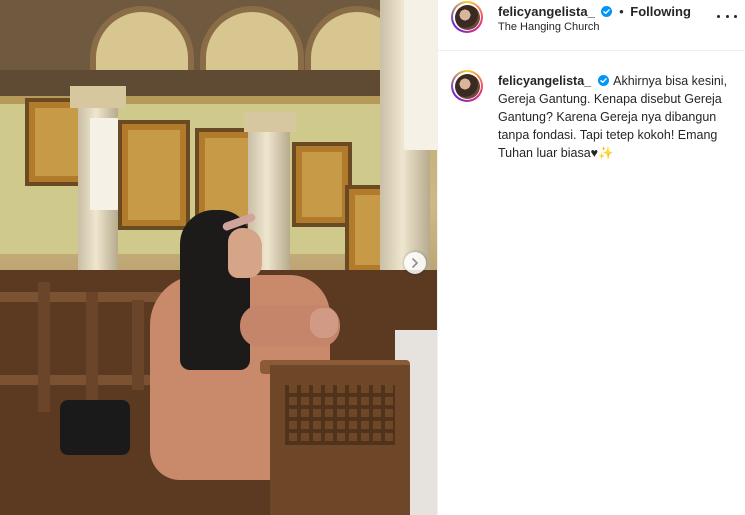 The image size is (745, 515). What do you see at coordinates (546, 11) in the screenshot?
I see `username-link: felicyangelista_` at bounding box center [546, 11].